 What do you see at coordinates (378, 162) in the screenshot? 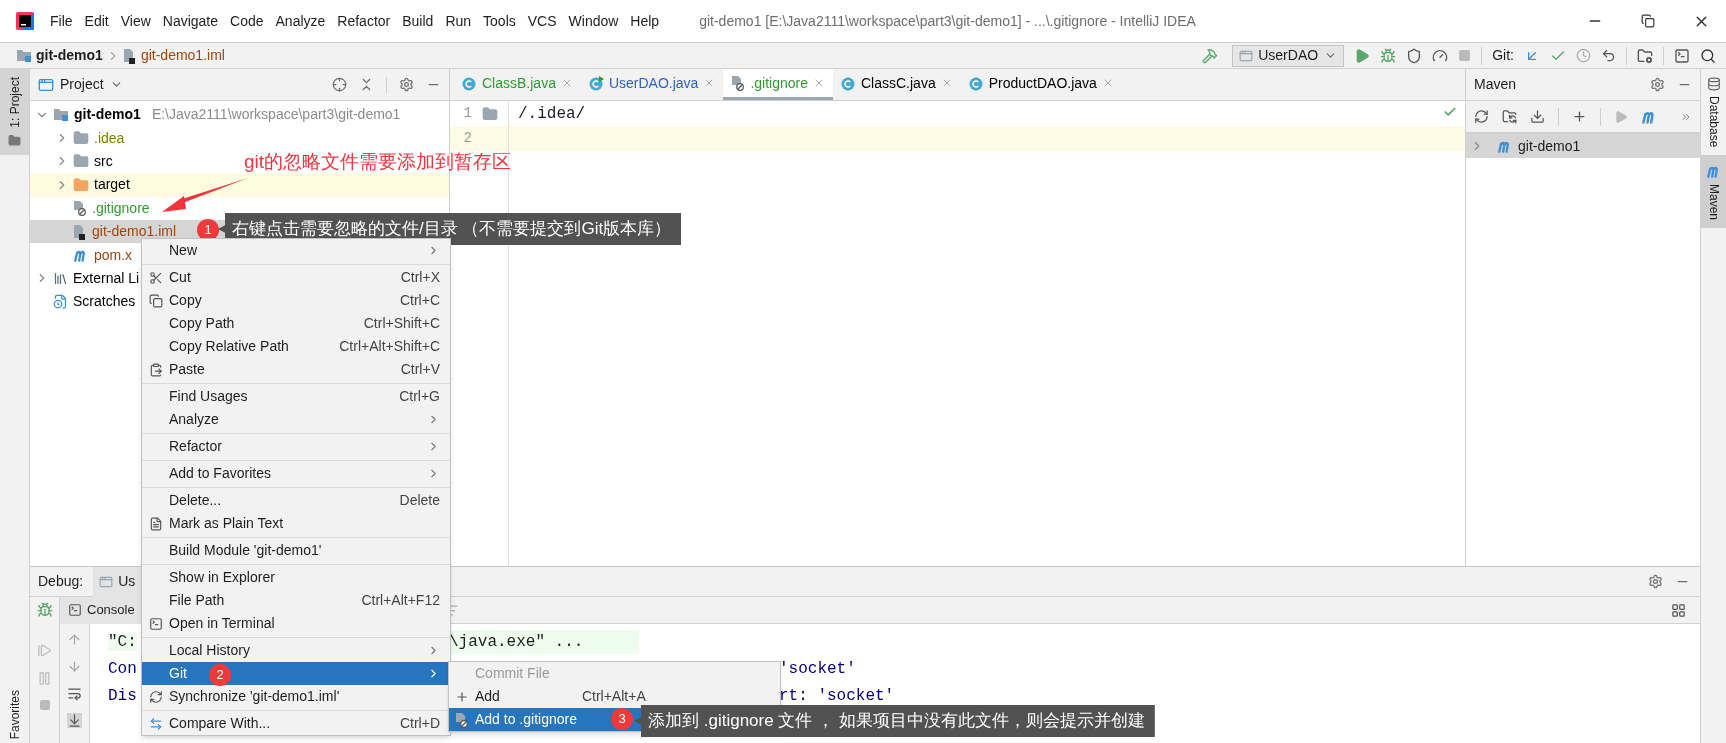
I see `annotation-text: git的忽略文件需要添加到暂存区` at bounding box center [378, 162].